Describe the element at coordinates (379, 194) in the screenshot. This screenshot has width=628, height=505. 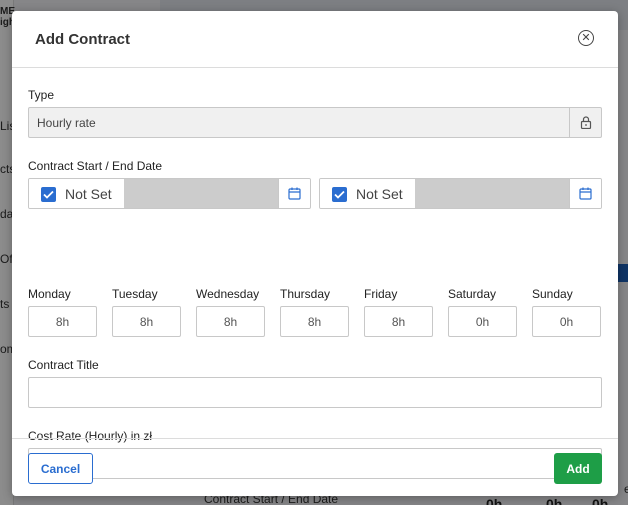
I see `end-date-not-set-label: Not Set` at that location.